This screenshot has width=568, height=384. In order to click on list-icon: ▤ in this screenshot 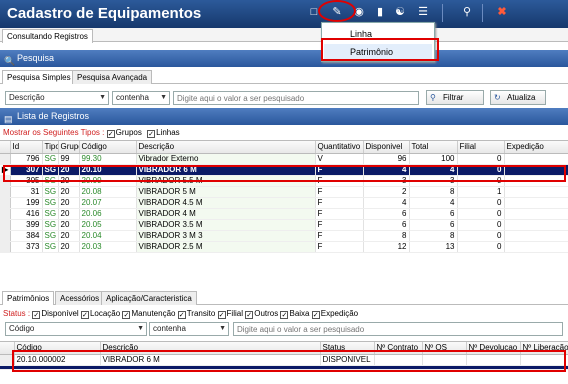, I will do `click(8, 119)`.